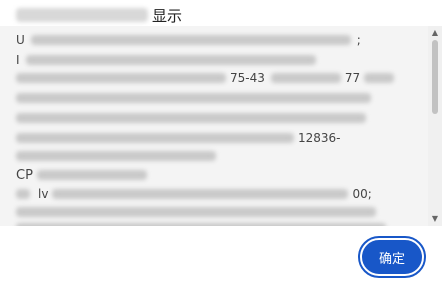  What do you see at coordinates (167, 15) in the screenshot?
I see `dialog-title: 显示` at bounding box center [167, 15].